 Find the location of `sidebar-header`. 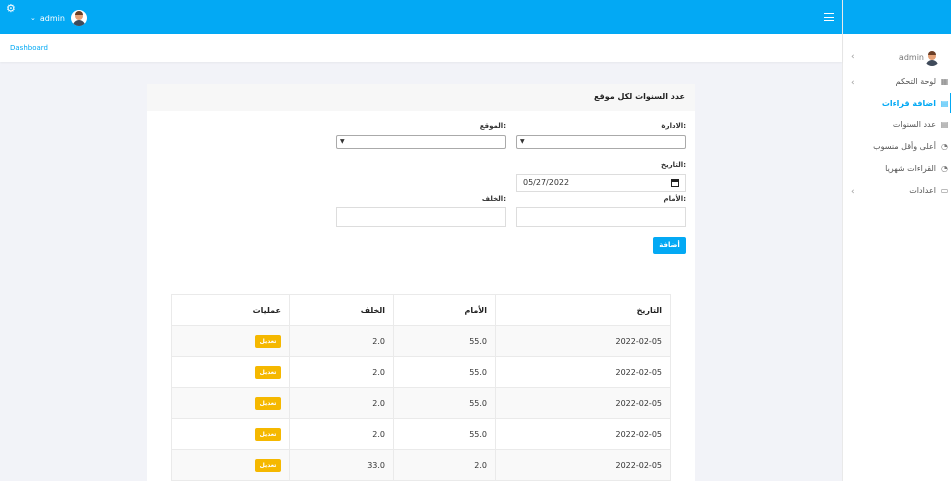

sidebar-header is located at coordinates (897, 17).